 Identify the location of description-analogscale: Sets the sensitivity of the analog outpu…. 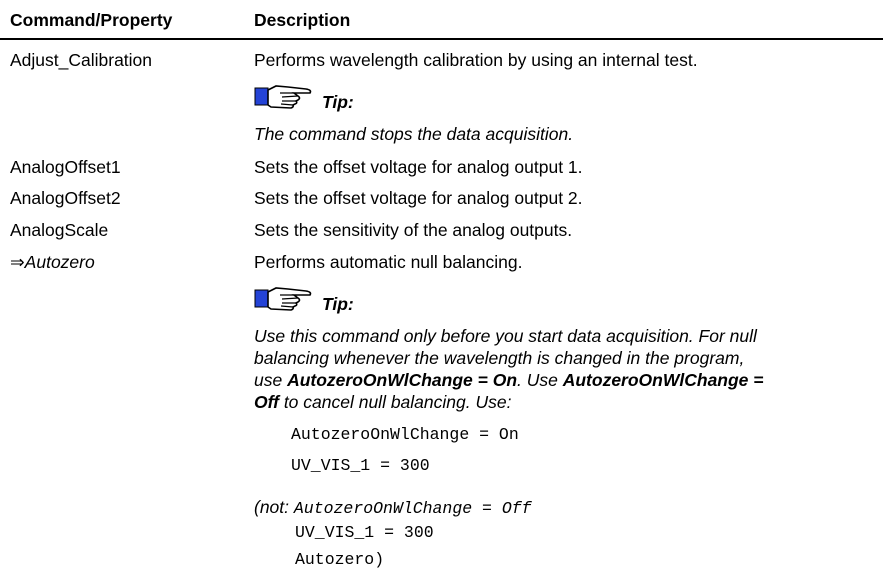
(413, 230).